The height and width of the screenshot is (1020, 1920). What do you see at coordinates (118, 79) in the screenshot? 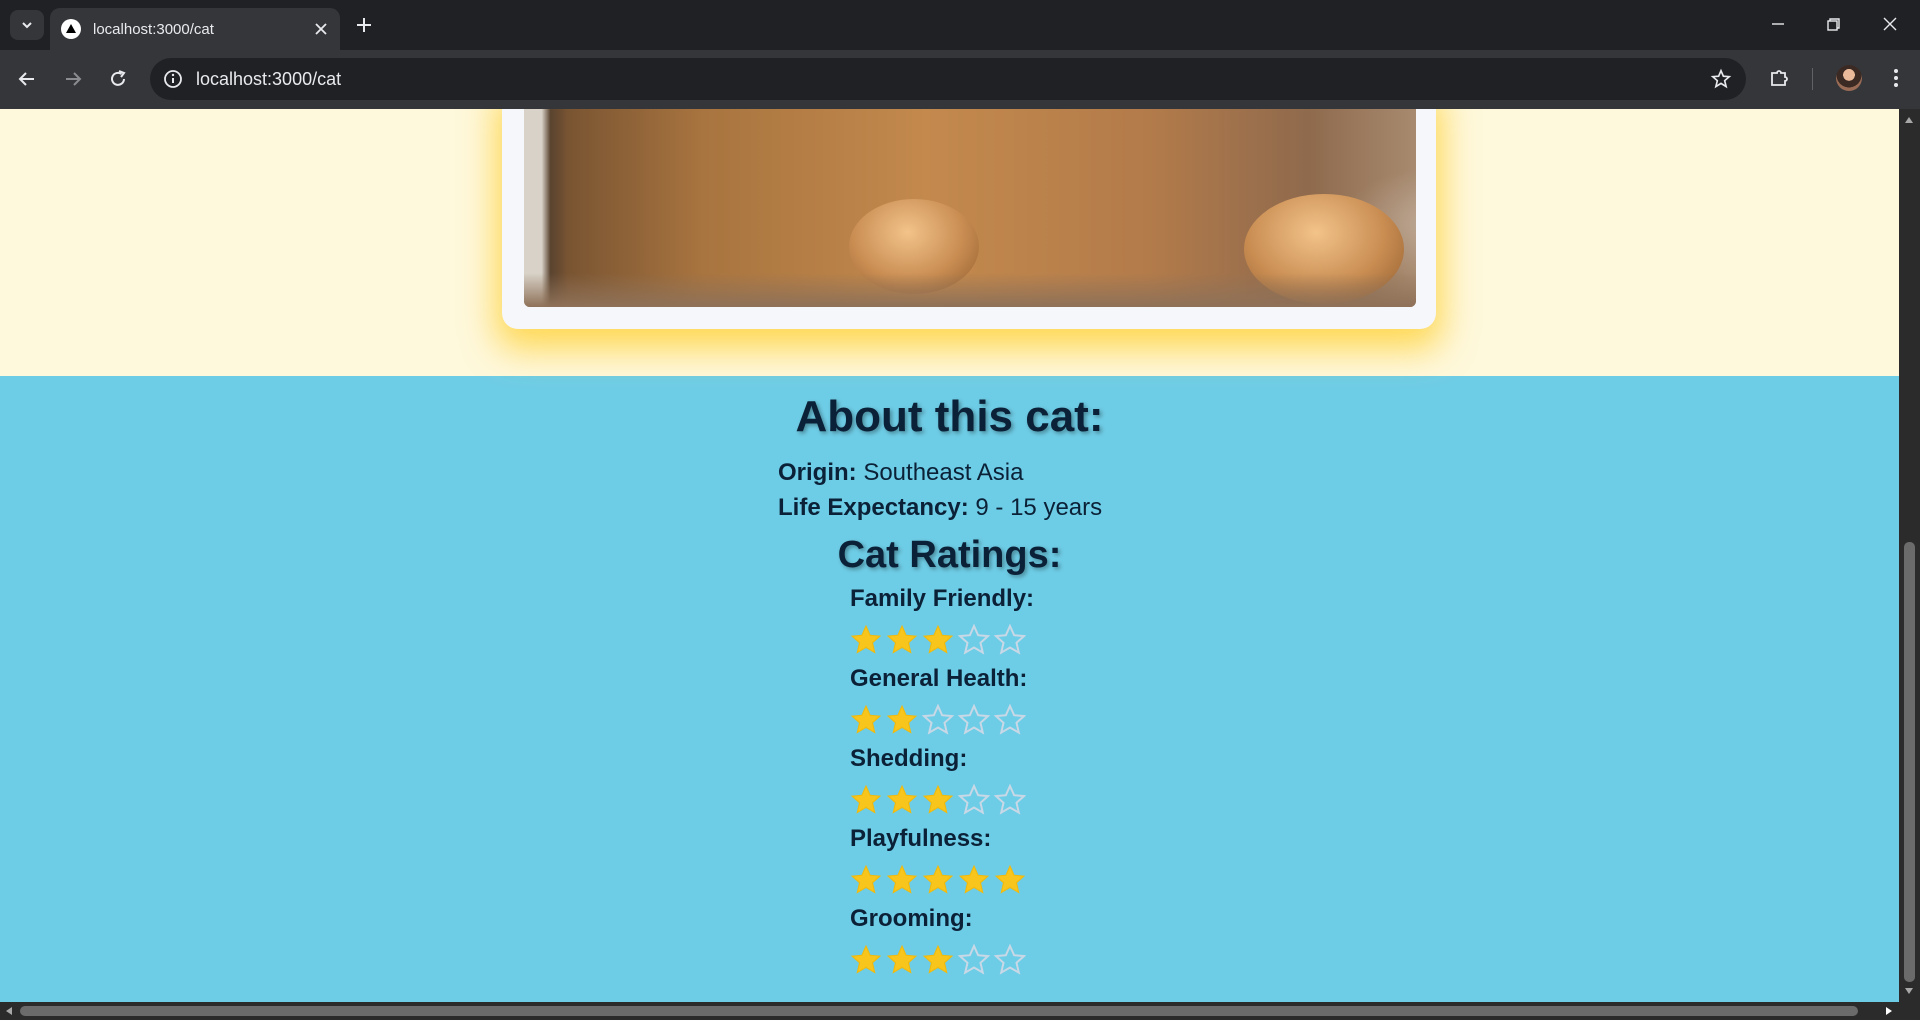
I see `reload-icon` at bounding box center [118, 79].